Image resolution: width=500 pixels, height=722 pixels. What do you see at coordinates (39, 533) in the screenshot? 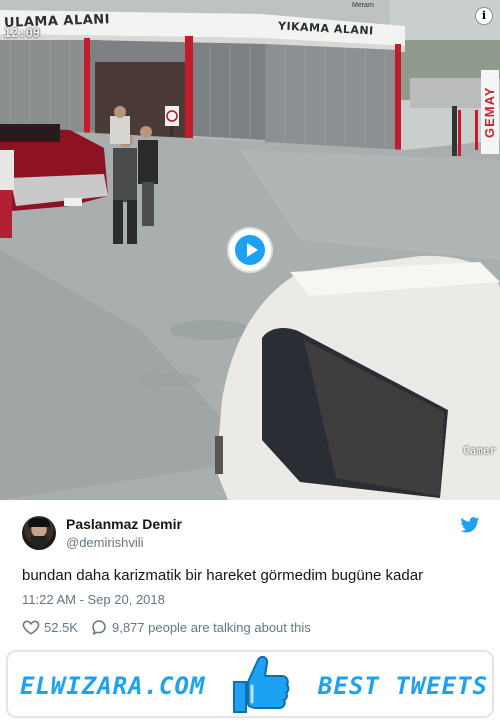
I see `avatar` at bounding box center [39, 533].